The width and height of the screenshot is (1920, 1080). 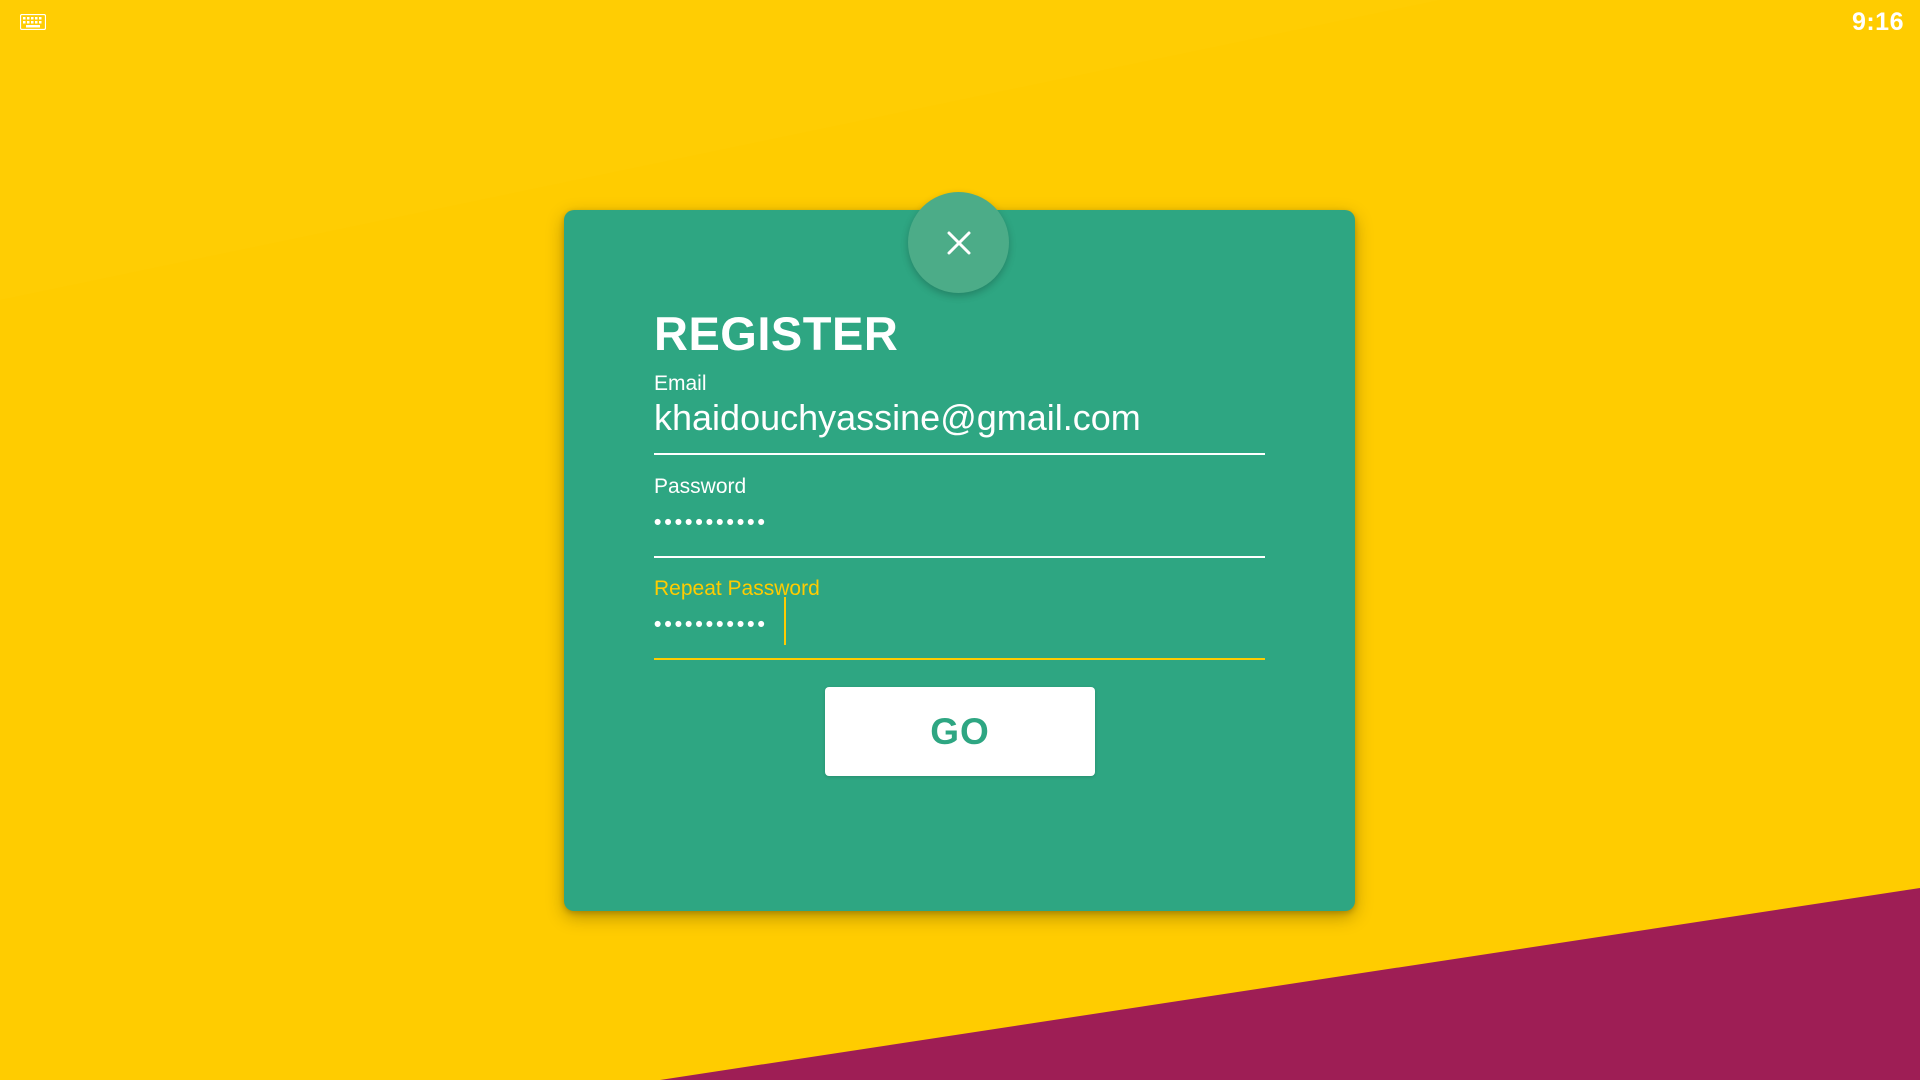 What do you see at coordinates (959, 557) in the screenshot?
I see `password-underline` at bounding box center [959, 557].